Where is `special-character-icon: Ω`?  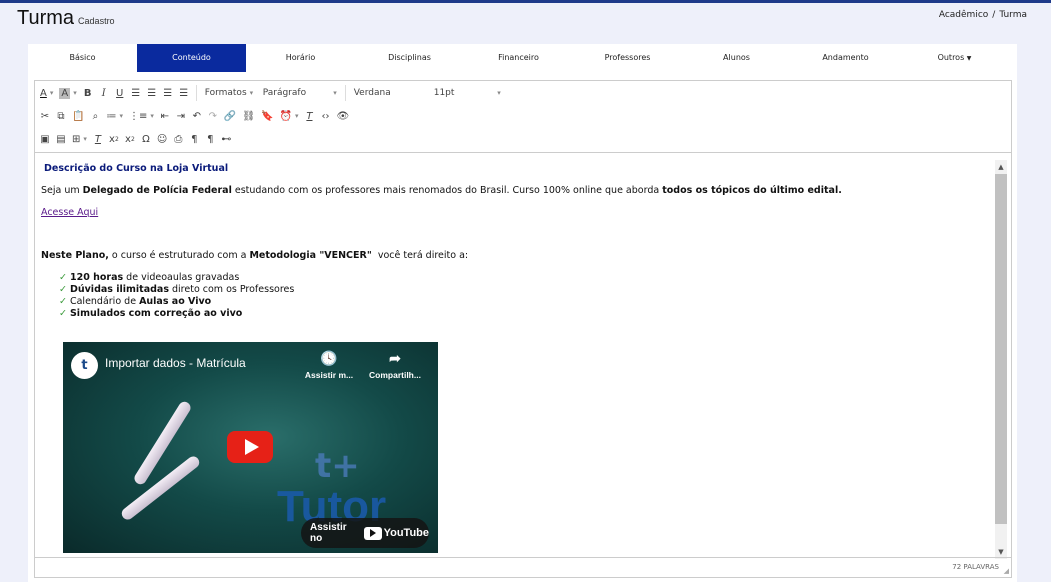 special-character-icon: Ω is located at coordinates (146, 139).